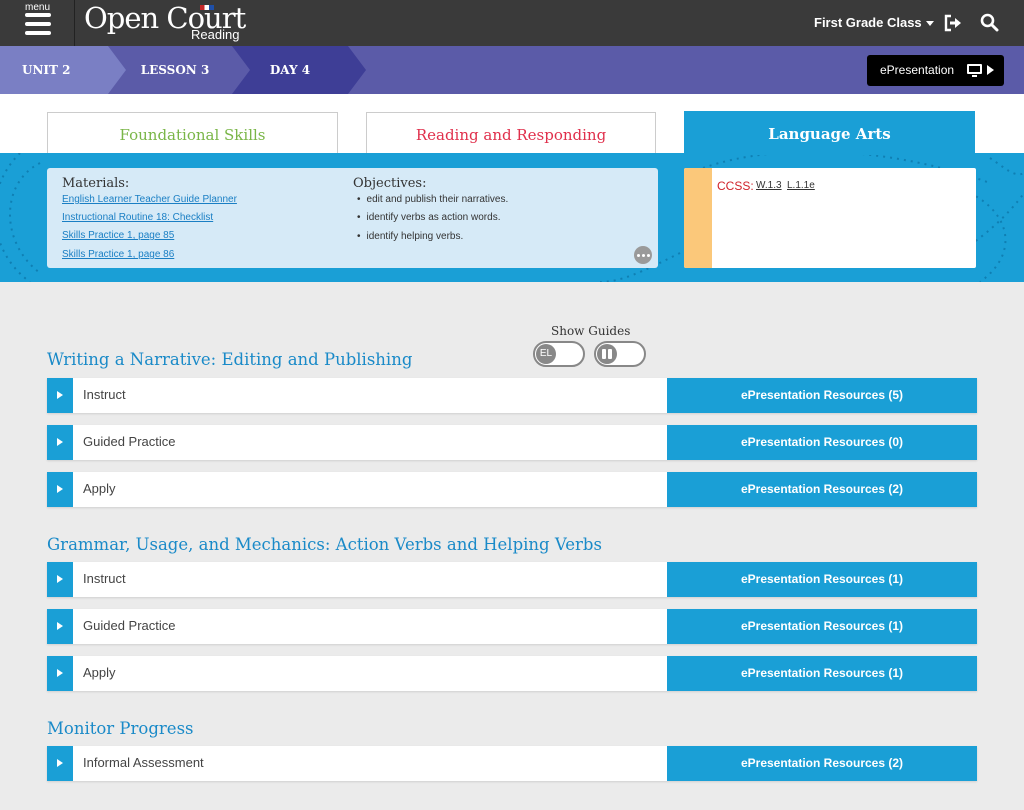 The width and height of the screenshot is (1024, 810). I want to click on row-label: Informal Assessment, so click(143, 763).